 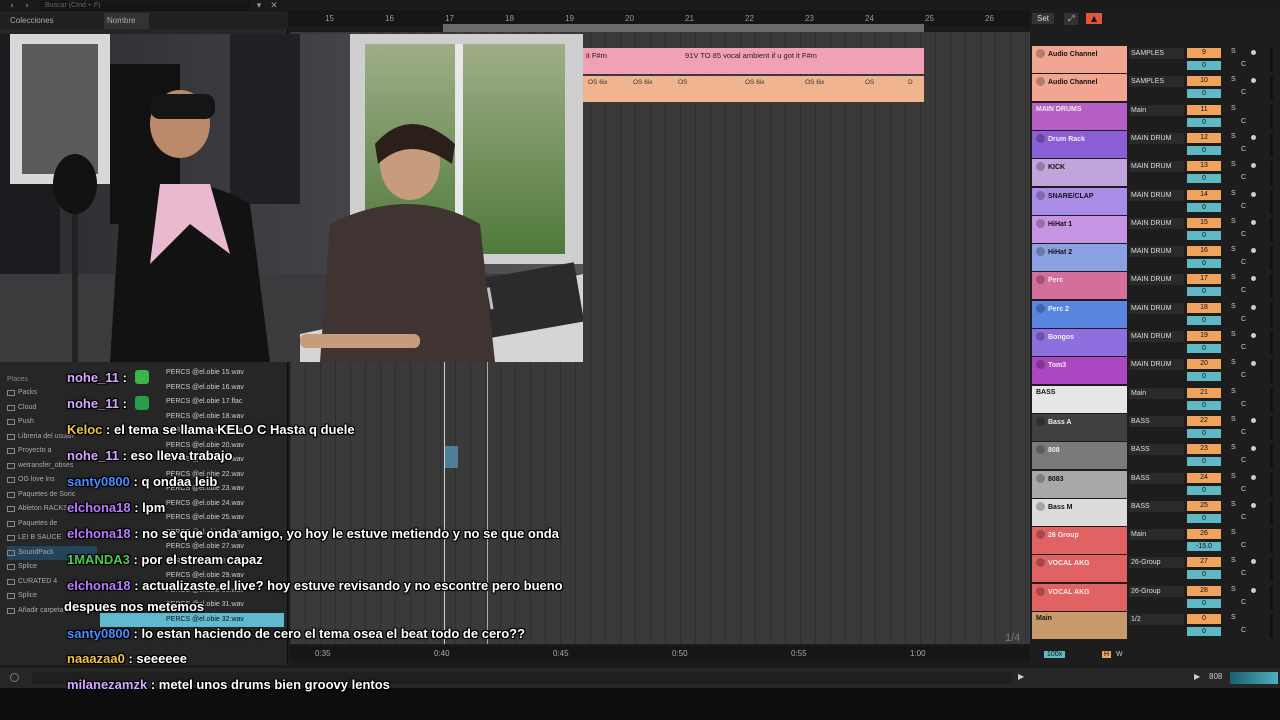 I want to click on drum-clip: OS 6ix OS 6ix OS OS 6ix OS 6ix OS D, so click(x=753, y=89).